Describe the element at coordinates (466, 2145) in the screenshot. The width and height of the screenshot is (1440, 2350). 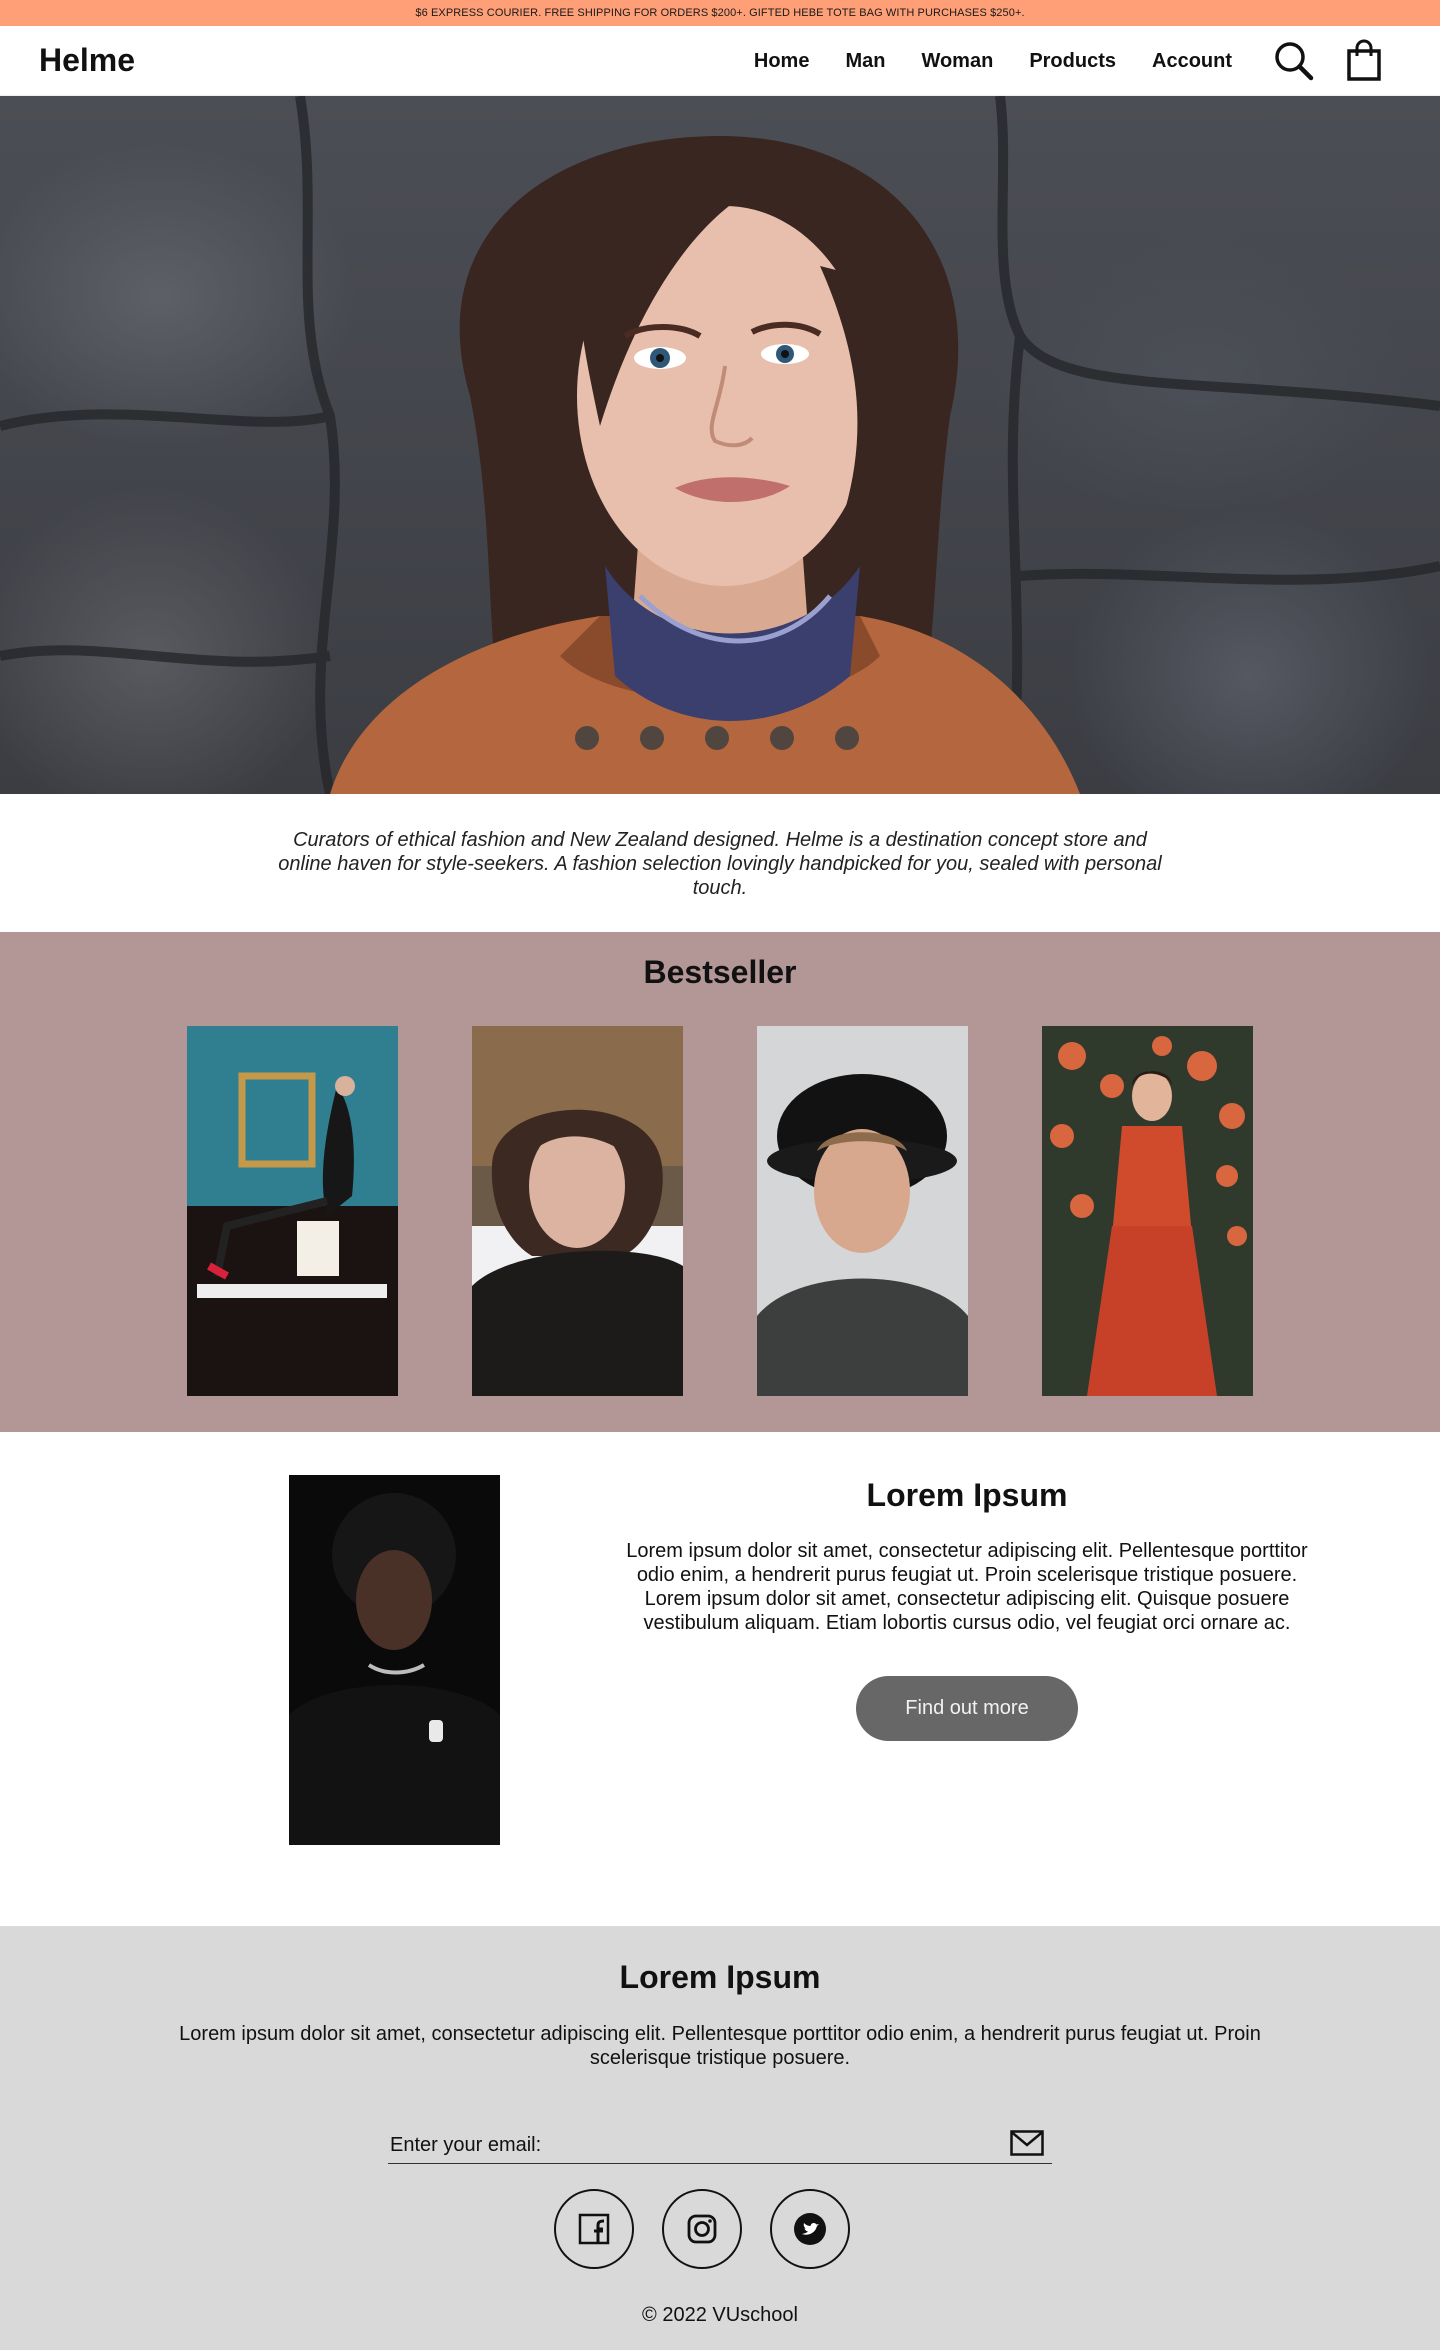
I see `email-label: Enter your email:` at that location.